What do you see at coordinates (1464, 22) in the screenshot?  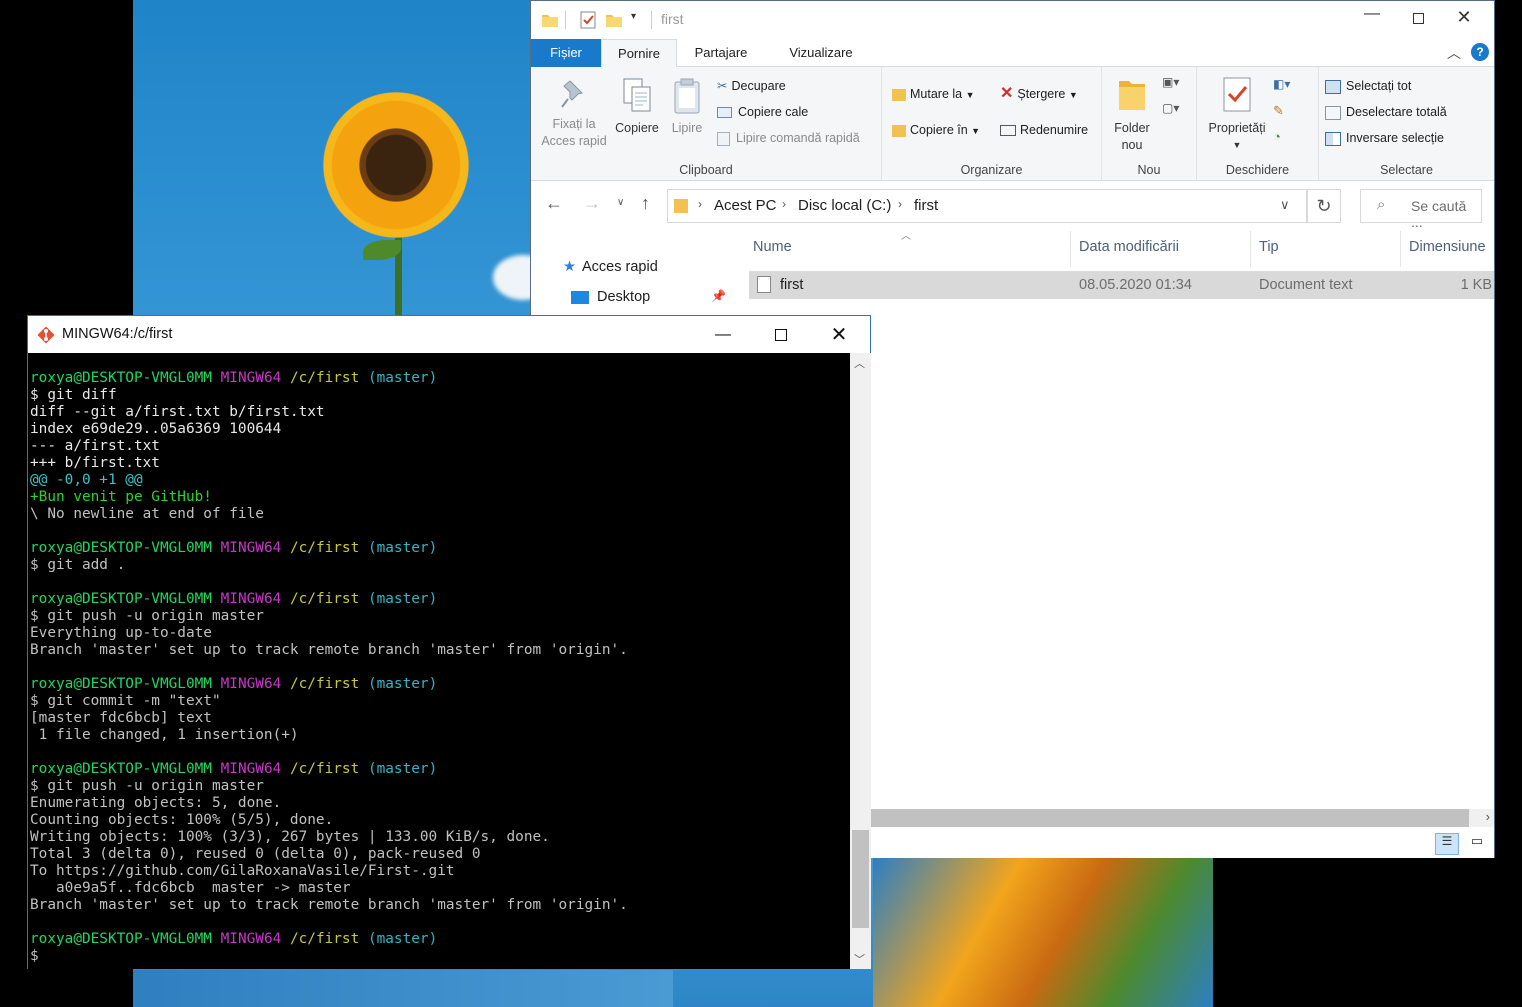 I see `close-button: ✕` at bounding box center [1464, 22].